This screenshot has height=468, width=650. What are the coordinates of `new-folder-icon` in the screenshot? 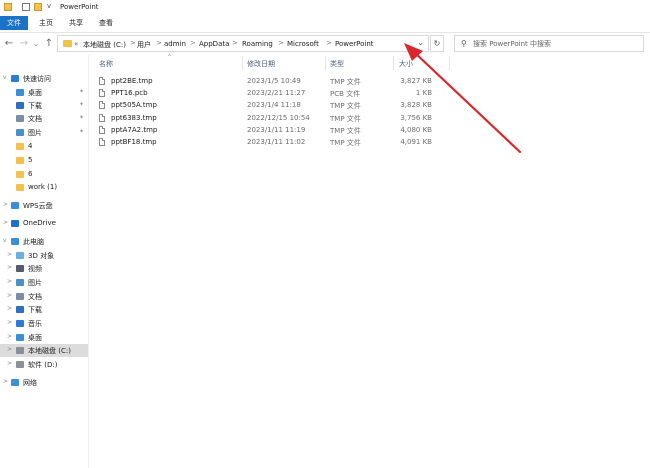 It's located at (38, 7).